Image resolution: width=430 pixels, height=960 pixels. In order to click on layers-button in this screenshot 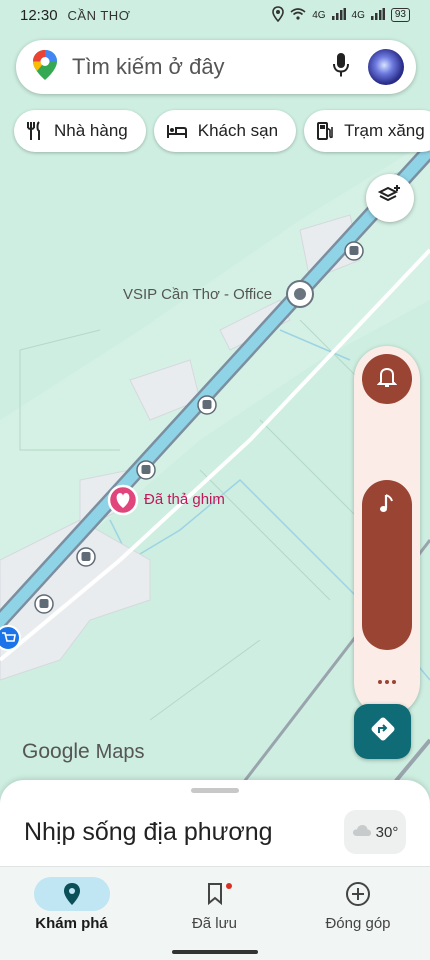, I will do `click(390, 198)`.